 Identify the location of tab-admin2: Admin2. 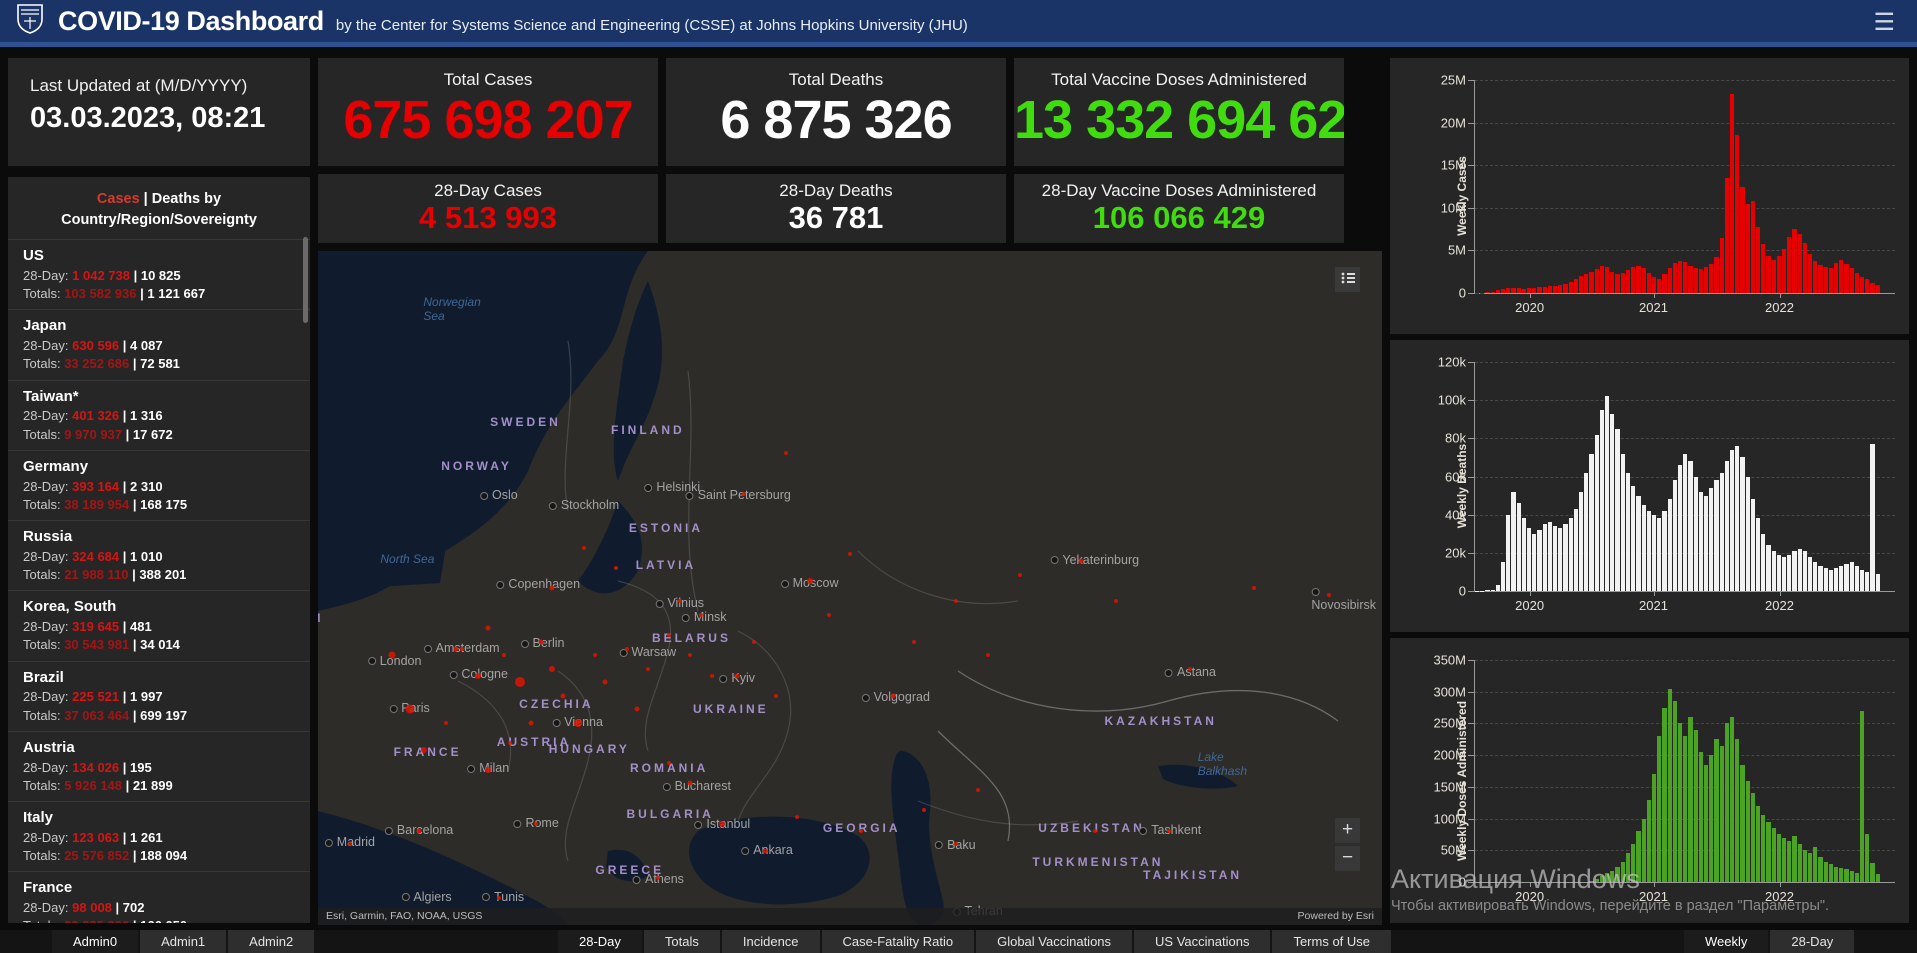
(271, 941).